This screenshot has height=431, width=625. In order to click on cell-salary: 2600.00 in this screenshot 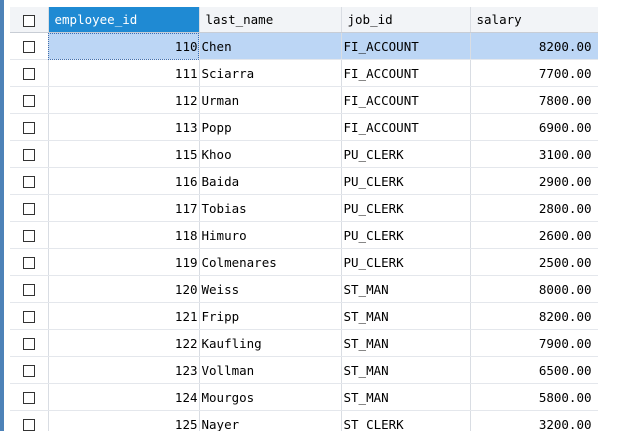, I will do `click(534, 235)`.